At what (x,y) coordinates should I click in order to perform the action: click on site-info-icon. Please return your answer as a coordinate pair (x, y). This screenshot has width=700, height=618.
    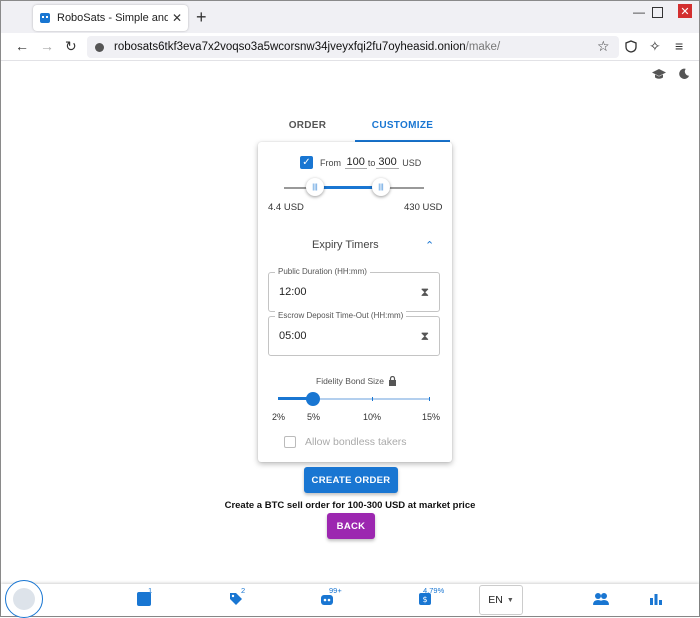
    Looking at the image, I should click on (99, 47).